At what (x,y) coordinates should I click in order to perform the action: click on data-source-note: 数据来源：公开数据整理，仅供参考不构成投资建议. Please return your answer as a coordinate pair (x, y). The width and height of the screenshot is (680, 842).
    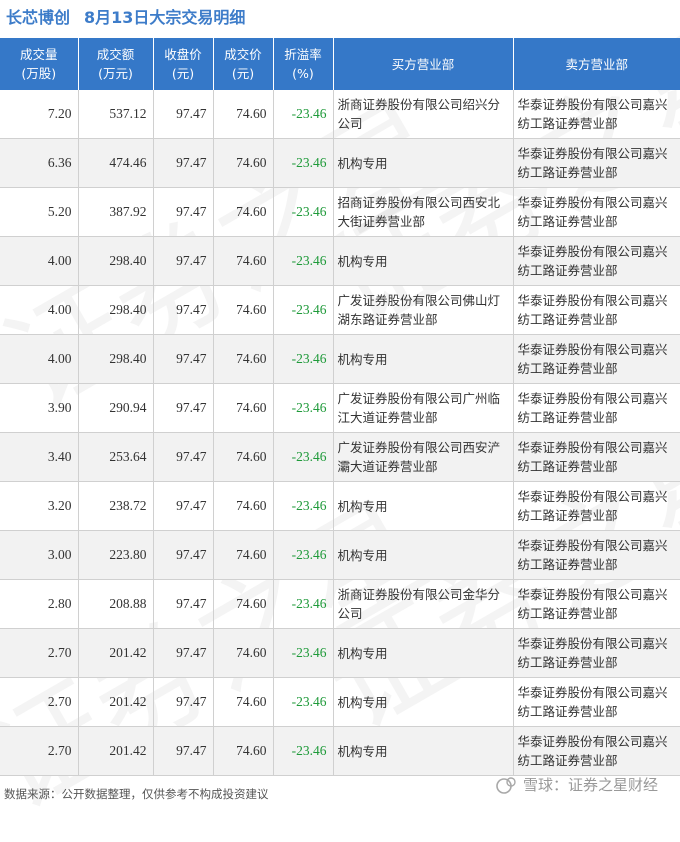
    Looking at the image, I should click on (136, 794).